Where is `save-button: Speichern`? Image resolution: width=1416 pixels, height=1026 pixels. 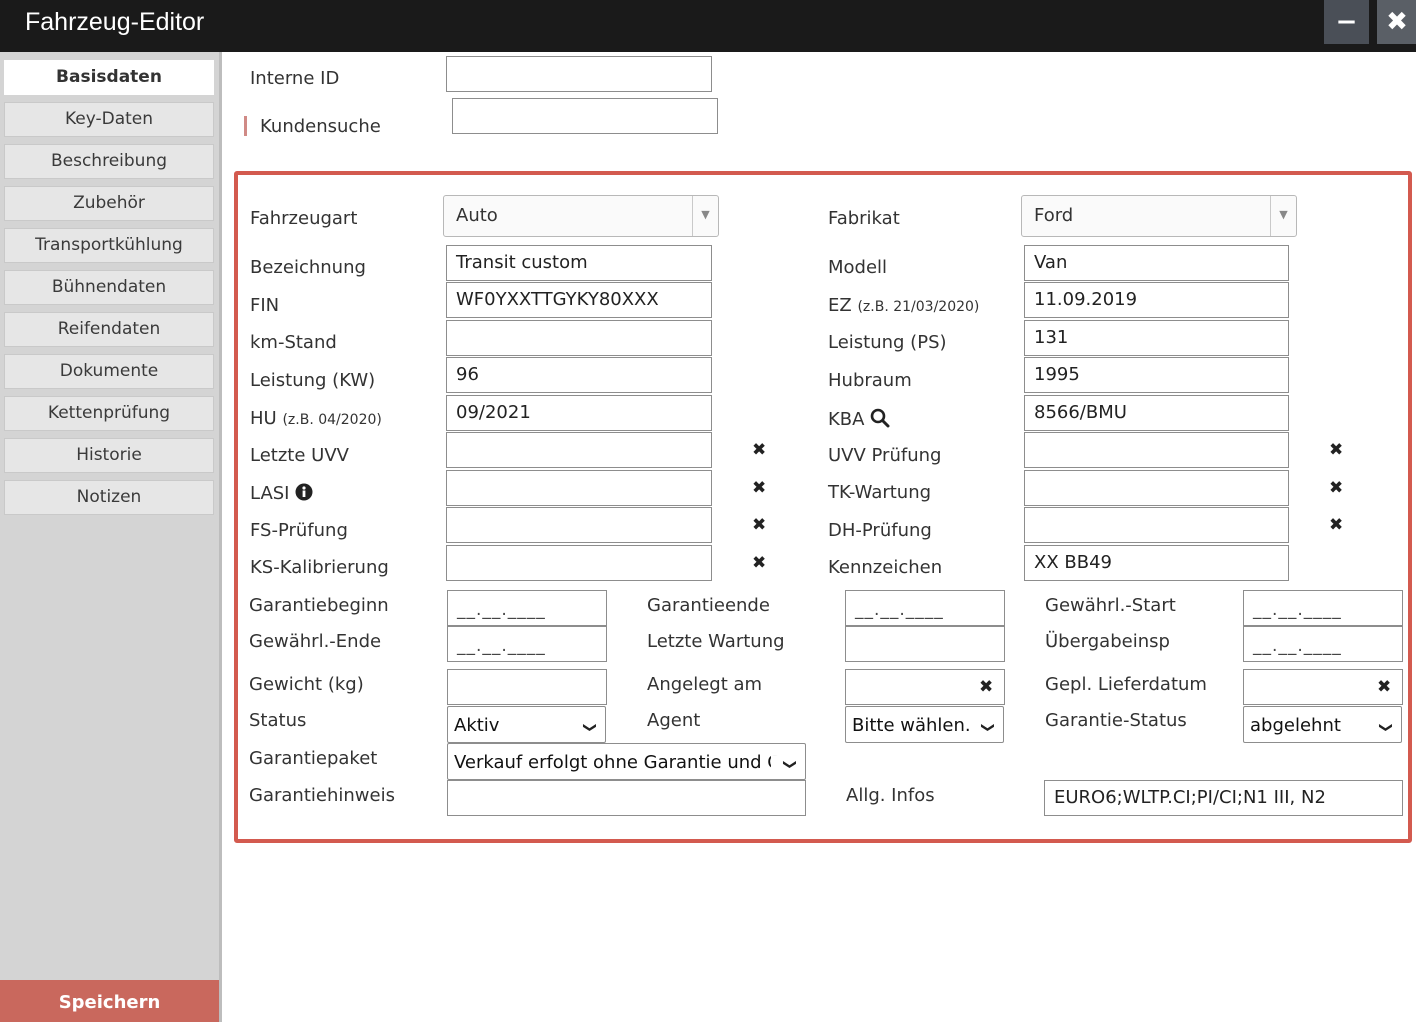 save-button: Speichern is located at coordinates (109, 1001).